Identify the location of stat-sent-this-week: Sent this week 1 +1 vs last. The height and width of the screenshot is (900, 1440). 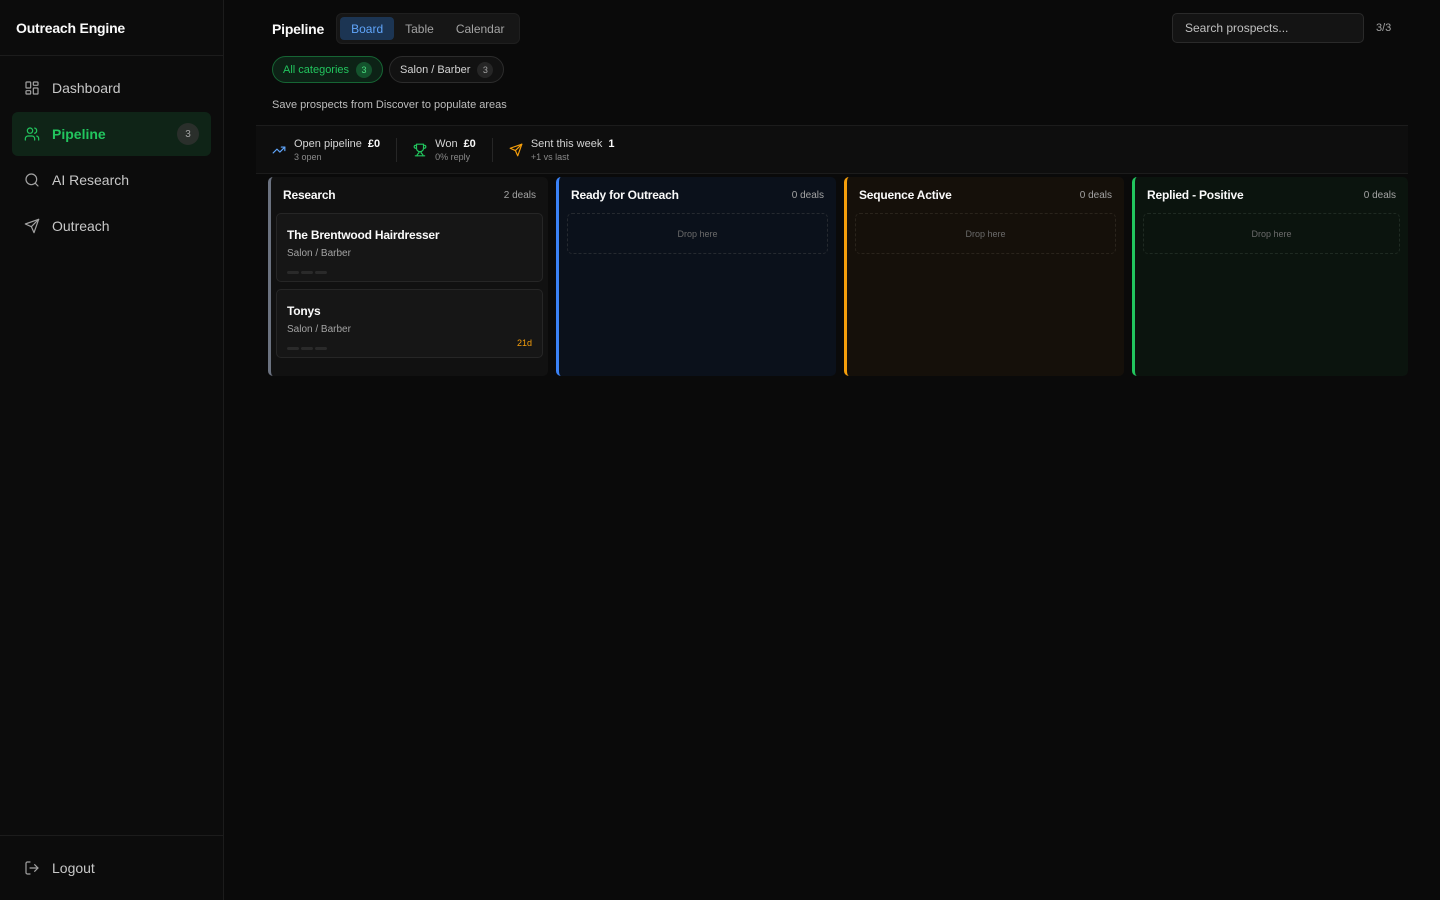
(570, 150).